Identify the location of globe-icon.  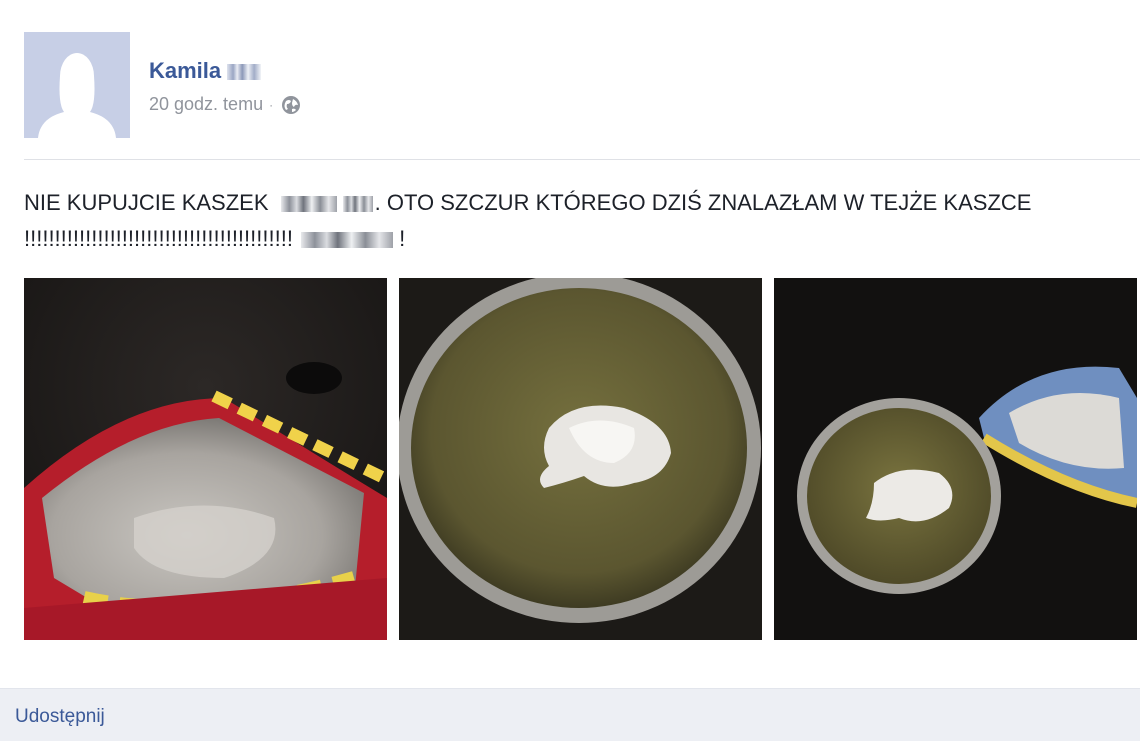
(291, 105).